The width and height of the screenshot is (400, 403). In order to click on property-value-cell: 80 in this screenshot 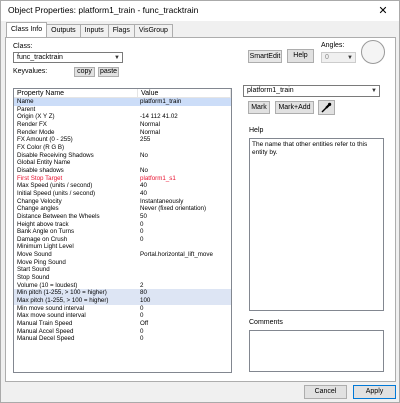, I will do `click(143, 293)`.